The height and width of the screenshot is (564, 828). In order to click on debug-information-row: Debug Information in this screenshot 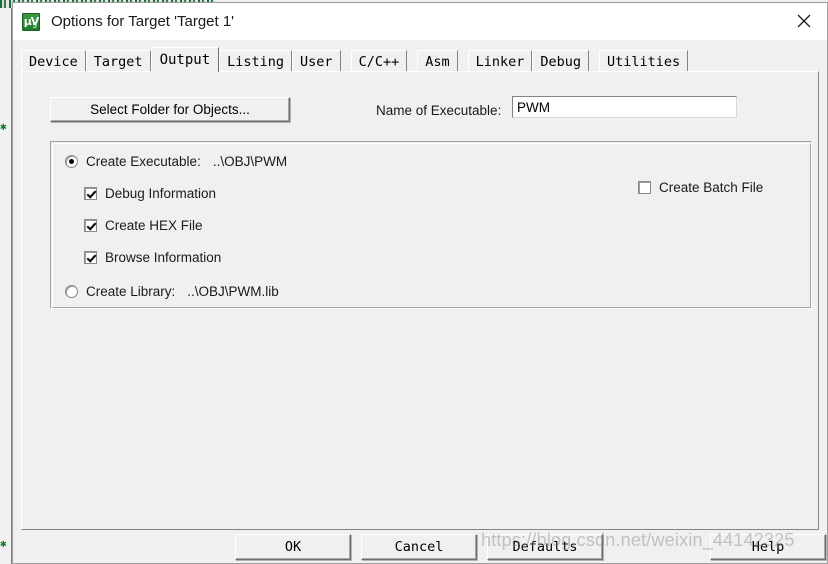, I will do `click(150, 193)`.